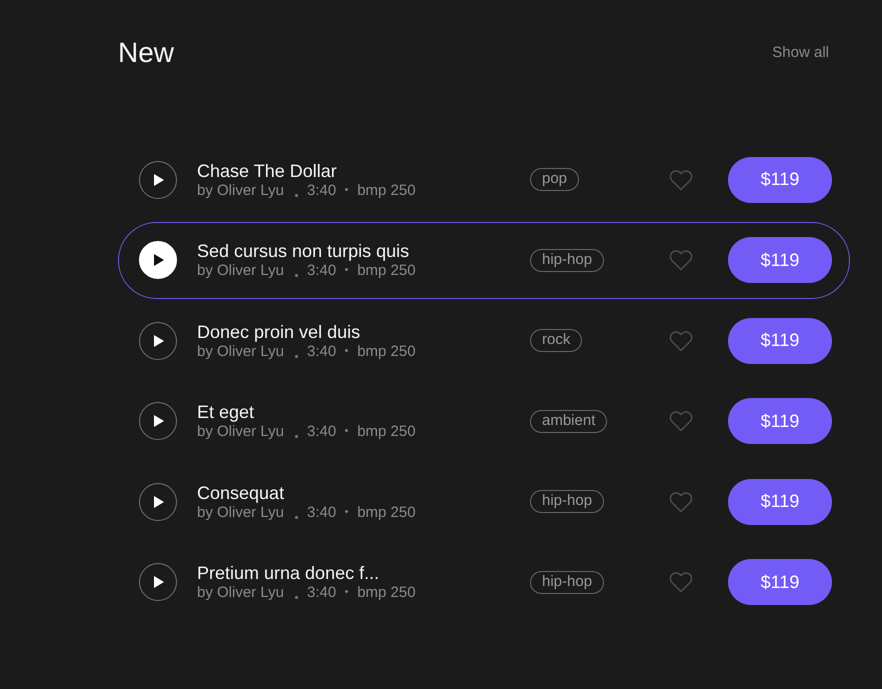 The height and width of the screenshot is (689, 882). Describe the element at coordinates (484, 501) in the screenshot. I see `track-row: Consequat by Oliver Lyu 3:40 bmp 250 hip-hop $119` at that location.